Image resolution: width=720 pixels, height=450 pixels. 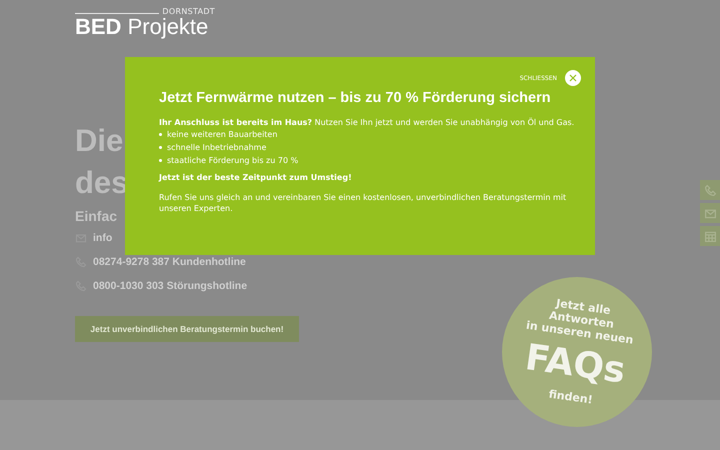 I want to click on bullet-text: keine weiteren Bauarbeiten, so click(x=222, y=135).